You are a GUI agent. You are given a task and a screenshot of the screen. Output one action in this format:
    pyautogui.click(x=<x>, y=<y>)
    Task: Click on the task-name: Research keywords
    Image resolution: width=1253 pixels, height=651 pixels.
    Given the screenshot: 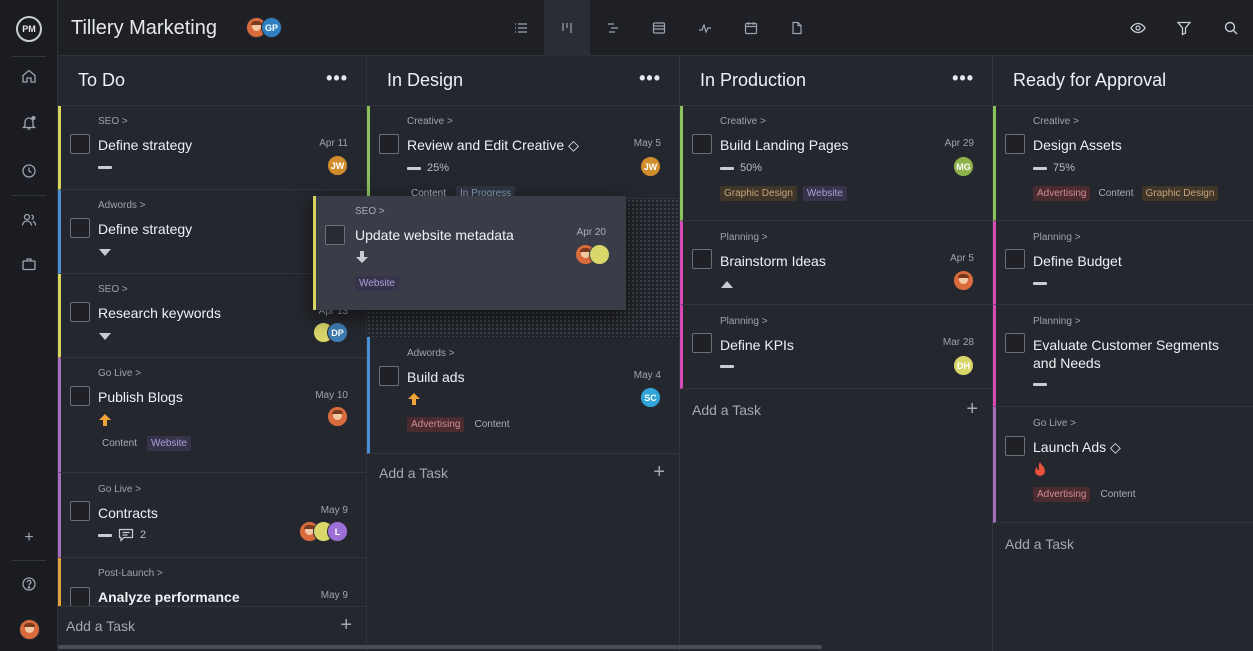 What is the action you would take?
    pyautogui.click(x=159, y=313)
    